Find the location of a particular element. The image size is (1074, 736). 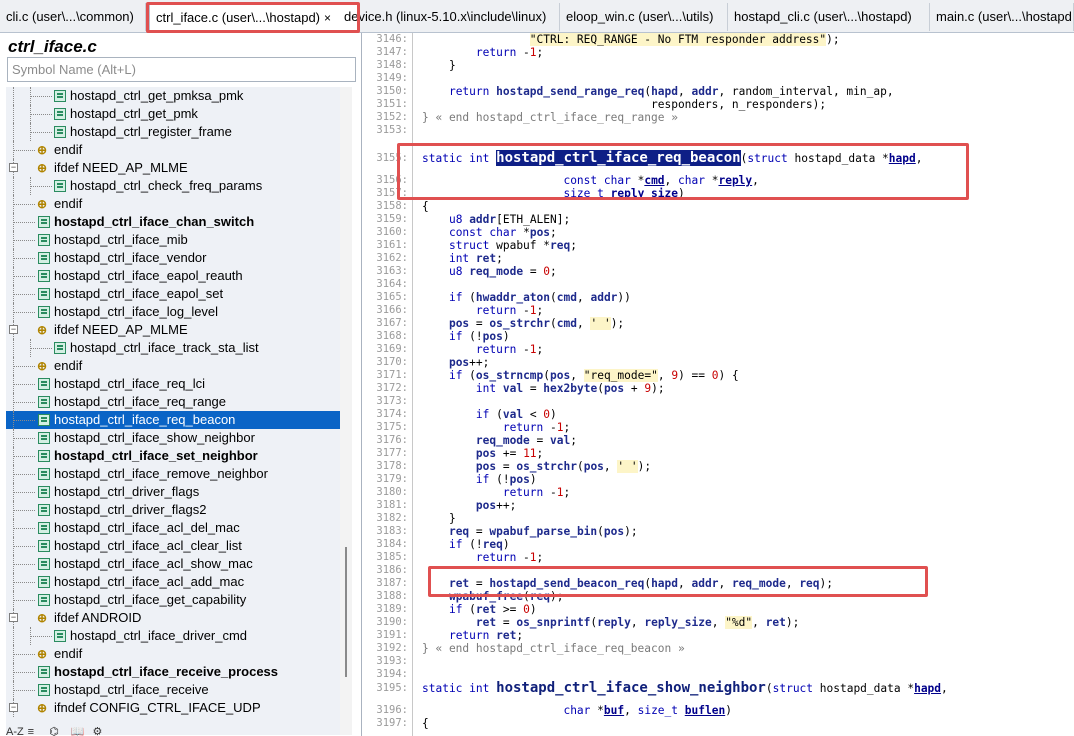

code-line: 3177: pos += 11; is located at coordinates (724, 453).